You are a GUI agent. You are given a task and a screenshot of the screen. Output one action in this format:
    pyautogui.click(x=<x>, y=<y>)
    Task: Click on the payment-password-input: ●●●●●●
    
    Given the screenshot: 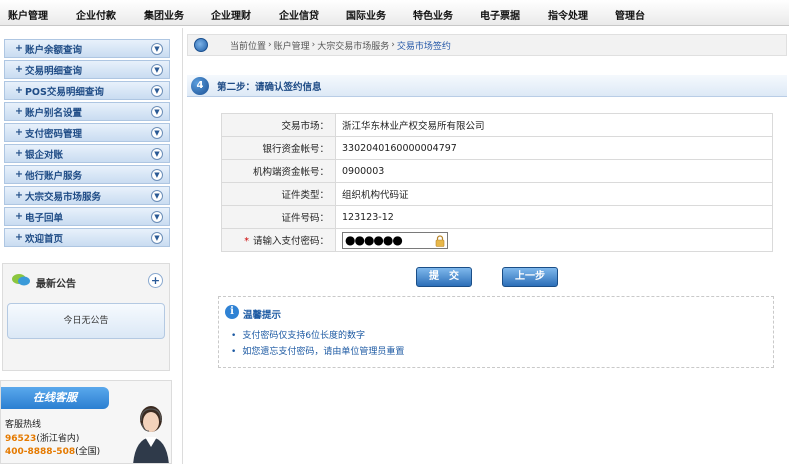 What is the action you would take?
    pyautogui.click(x=395, y=240)
    